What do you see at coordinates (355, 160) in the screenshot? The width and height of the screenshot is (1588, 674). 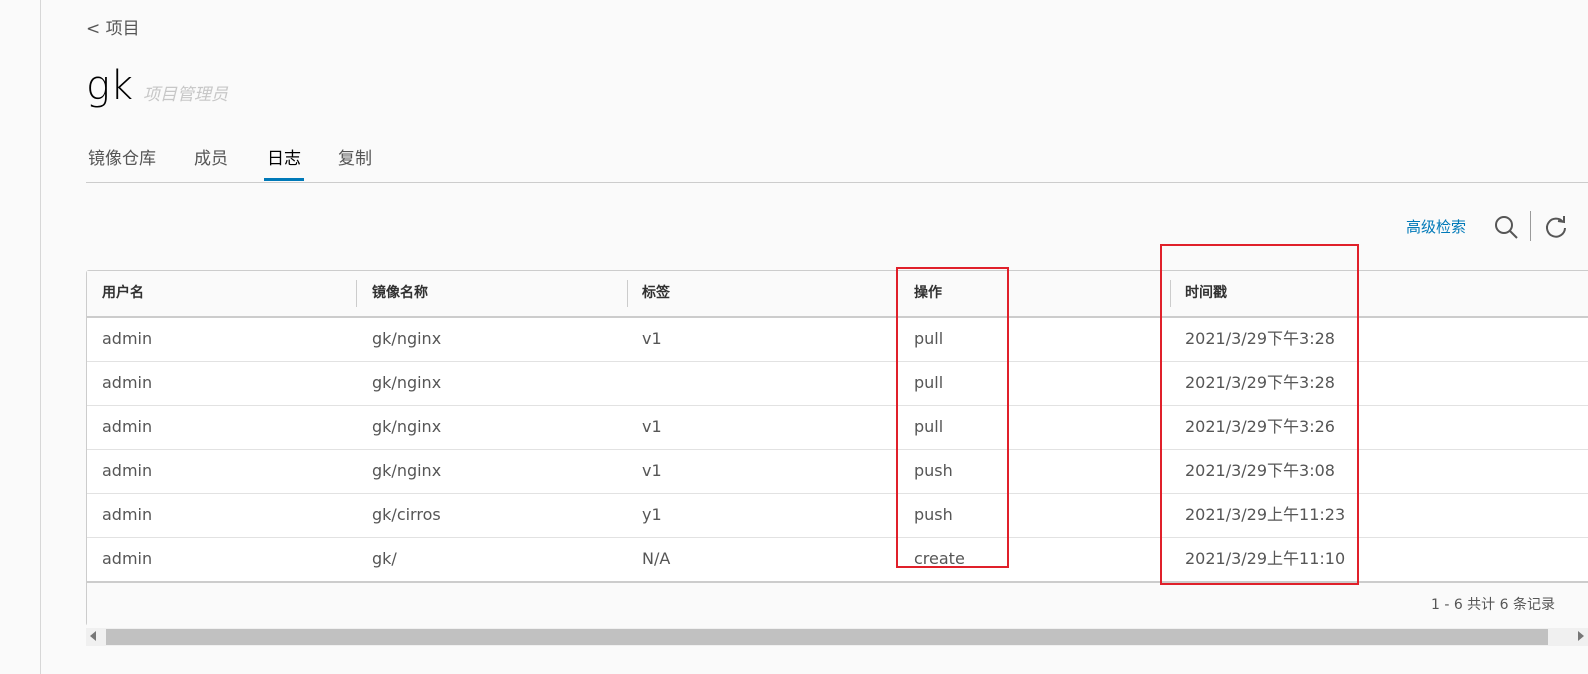 I see `tab-replication: 复制` at bounding box center [355, 160].